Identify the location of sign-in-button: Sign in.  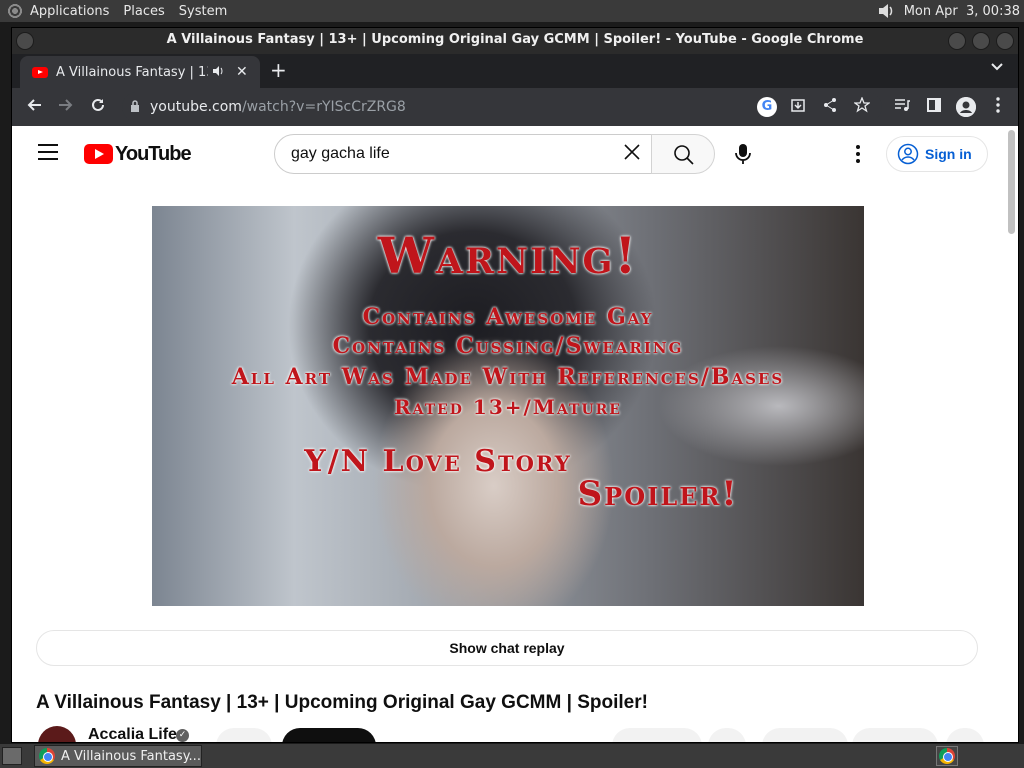
(937, 154).